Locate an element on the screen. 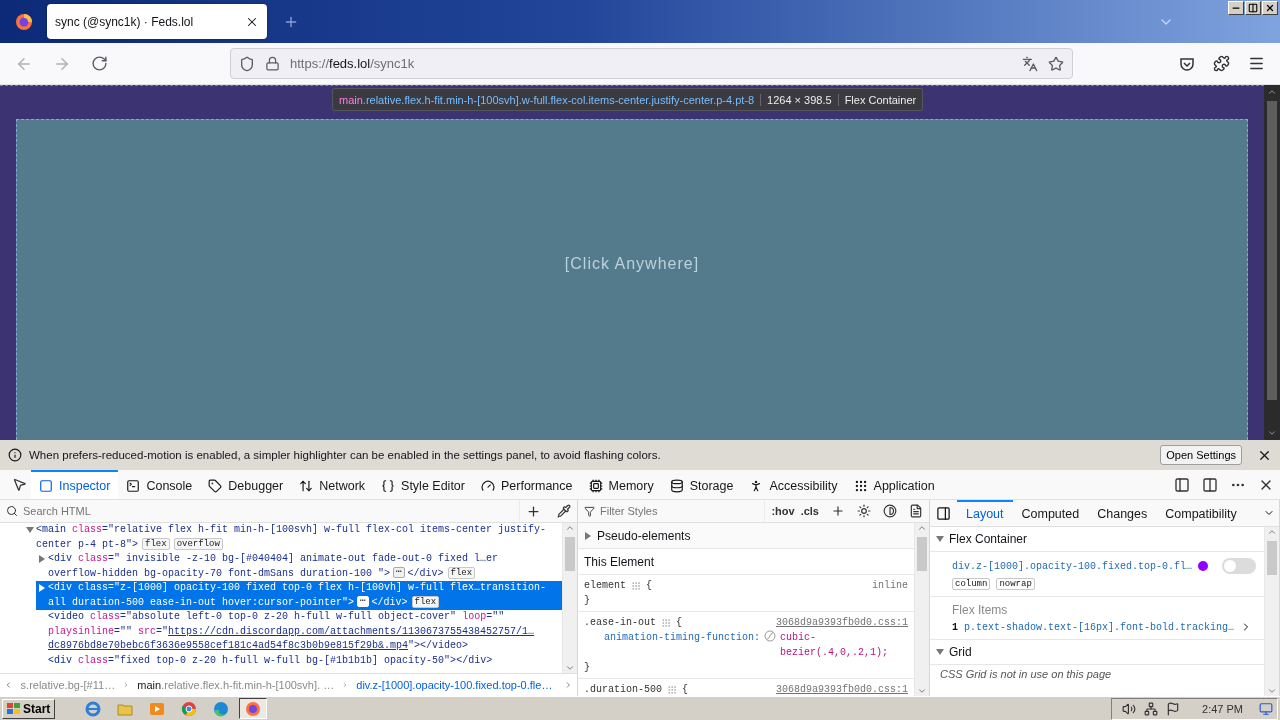  browser-tab: sync (@sync1k) · Feds.lol is located at coordinates (157, 21).